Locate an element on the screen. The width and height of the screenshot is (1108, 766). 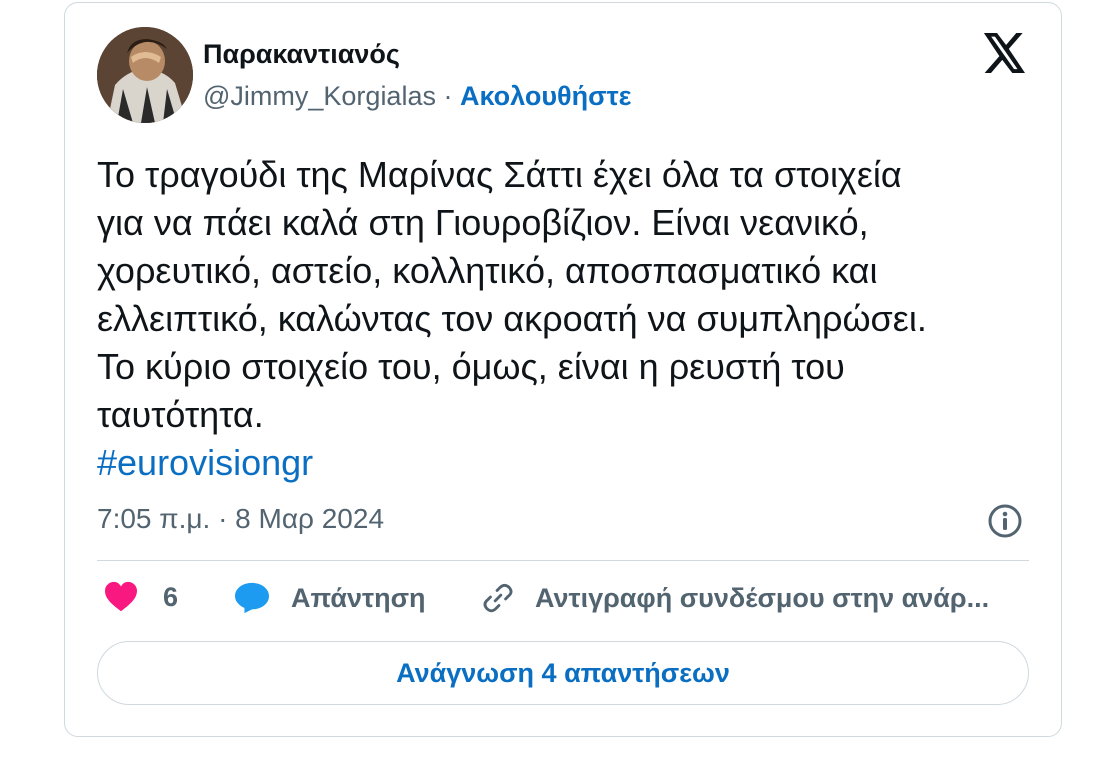
hashtag-link: #eurovisiongr is located at coordinates (205, 463).